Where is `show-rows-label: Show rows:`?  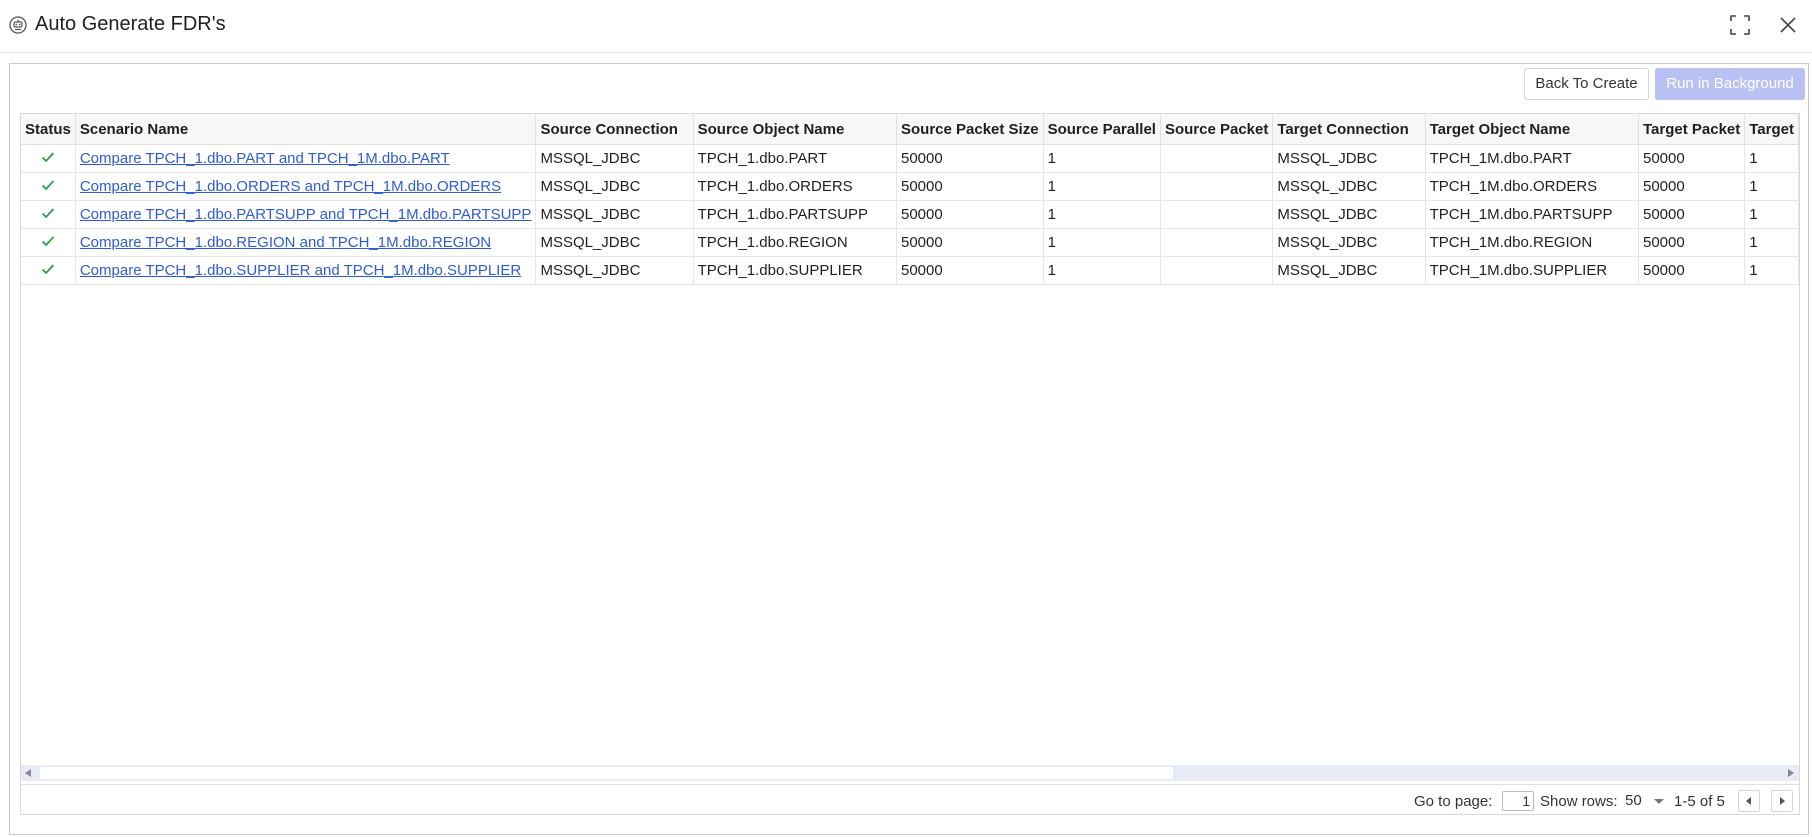
show-rows-label: Show rows: is located at coordinates (1579, 801).